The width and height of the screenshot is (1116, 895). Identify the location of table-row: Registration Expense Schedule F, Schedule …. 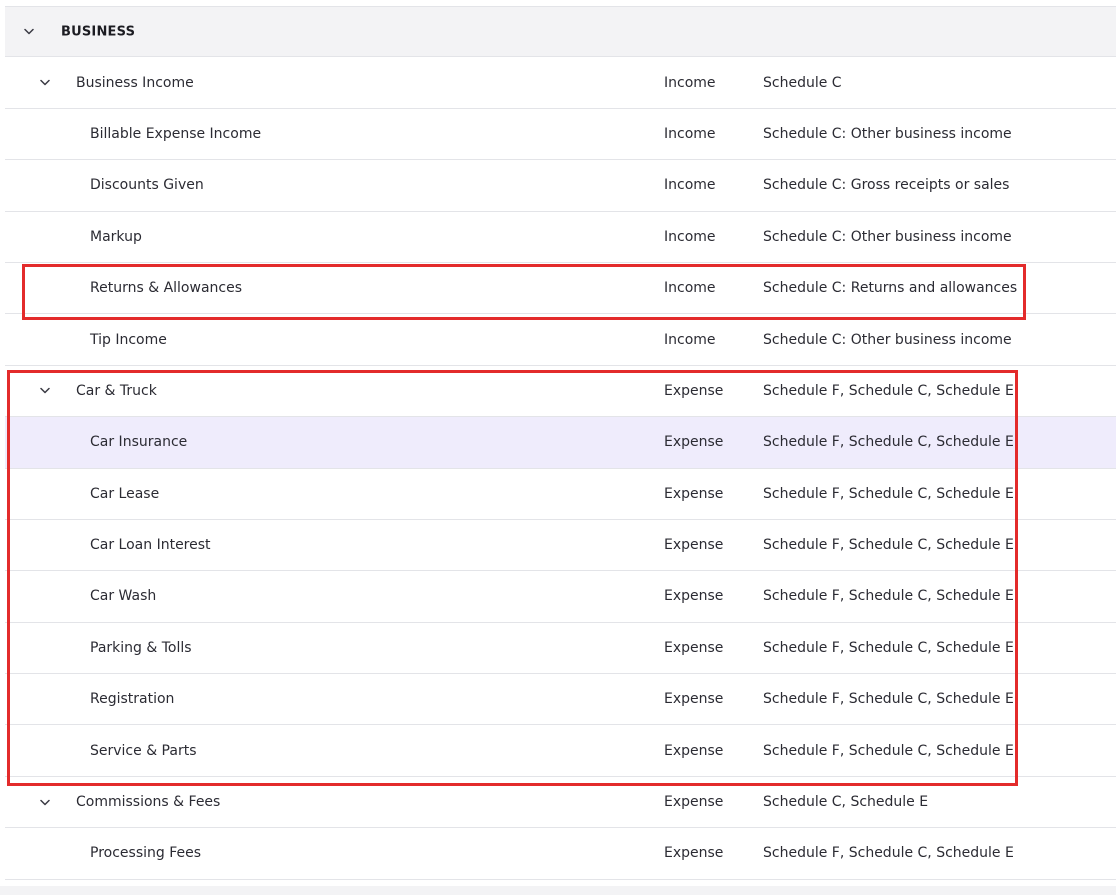
(560, 700).